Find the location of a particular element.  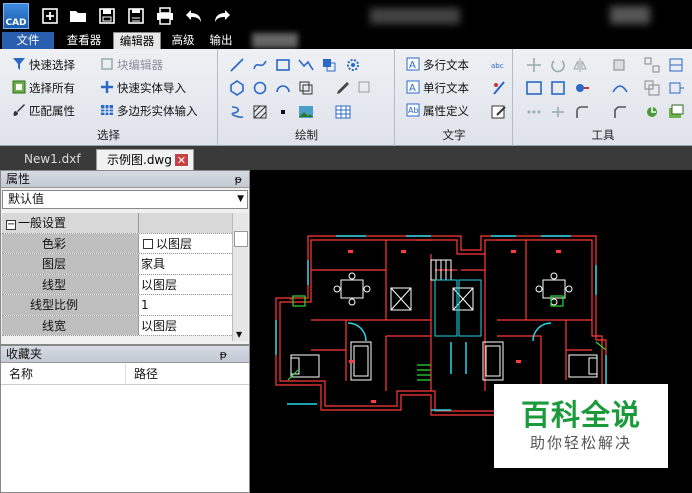

block-icon is located at coordinates (107, 64).